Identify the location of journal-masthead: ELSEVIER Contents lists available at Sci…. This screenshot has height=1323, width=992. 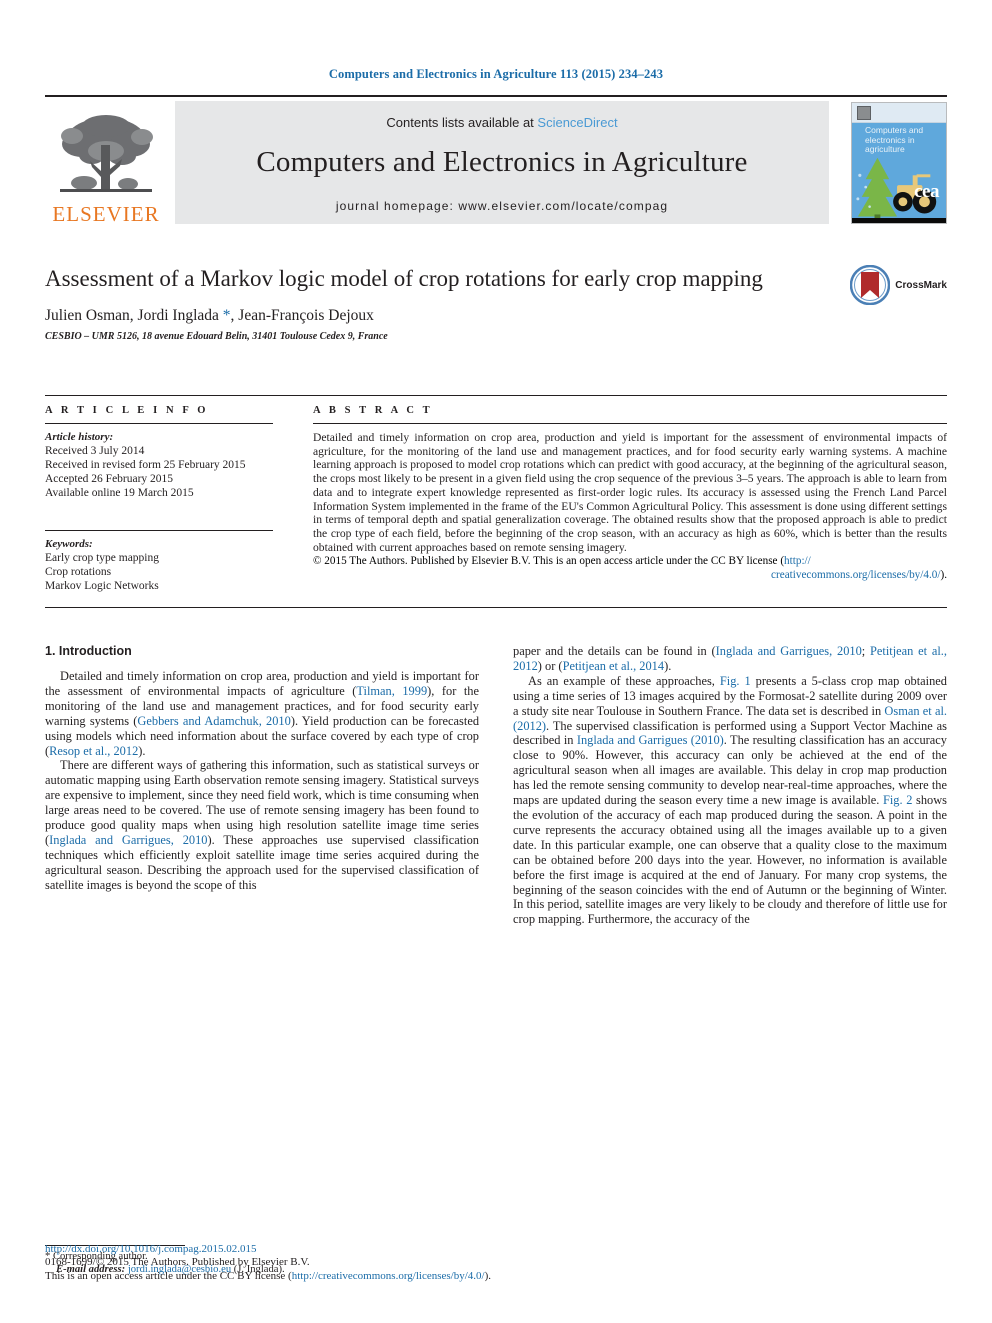
(496, 162).